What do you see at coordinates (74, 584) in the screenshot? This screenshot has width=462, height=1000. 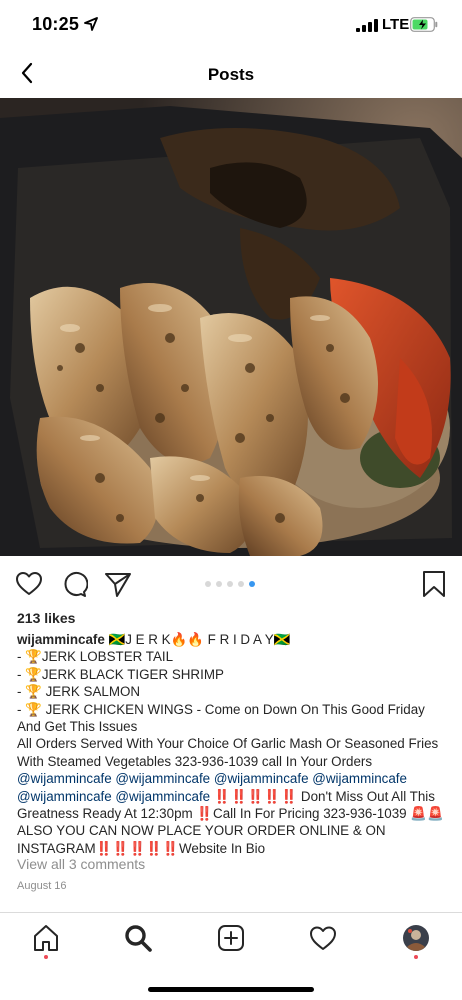 I see `comment-icon` at bounding box center [74, 584].